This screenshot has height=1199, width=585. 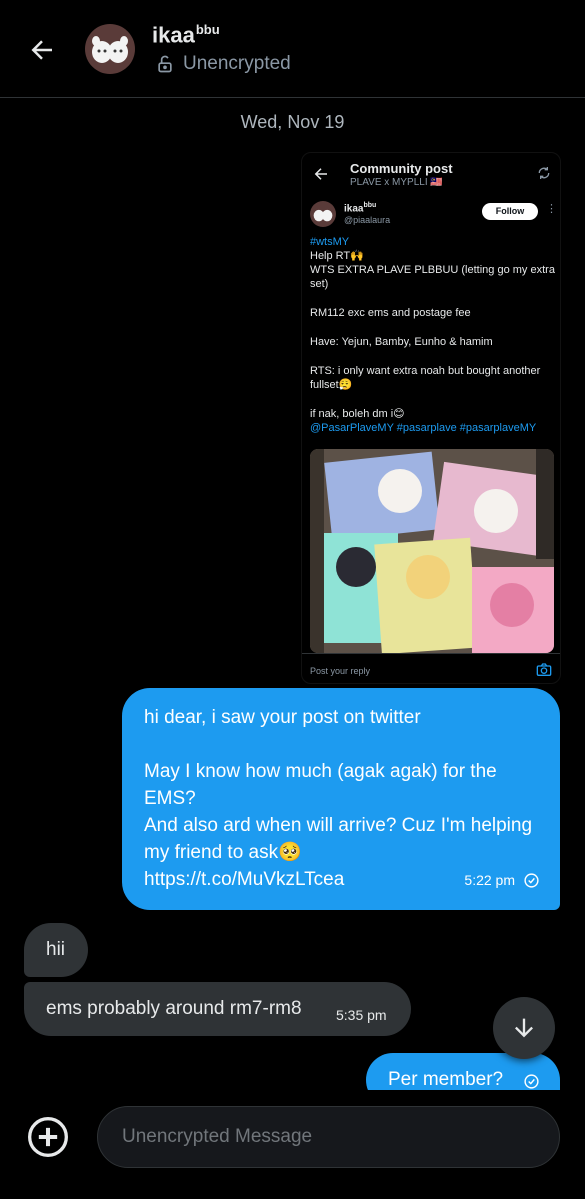 What do you see at coordinates (292, 49) in the screenshot?
I see `conversation-header: ikaabbu Unencrypted` at bounding box center [292, 49].